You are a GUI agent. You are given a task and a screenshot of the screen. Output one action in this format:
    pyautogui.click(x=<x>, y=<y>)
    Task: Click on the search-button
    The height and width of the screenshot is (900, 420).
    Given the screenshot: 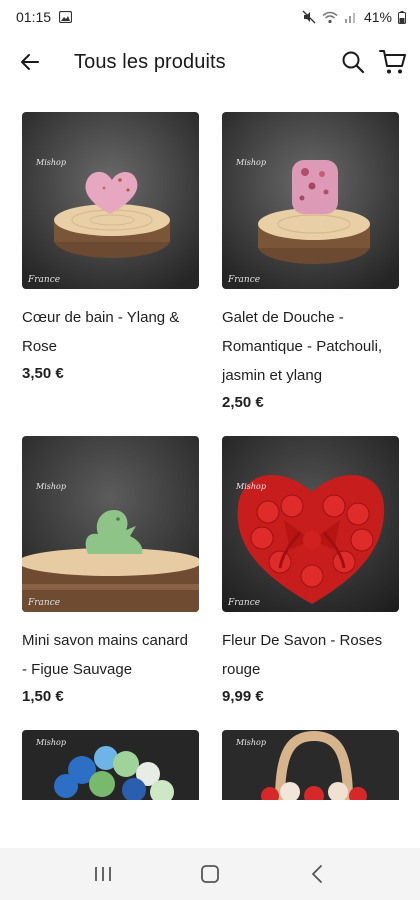 What is the action you would take?
    pyautogui.click(x=353, y=62)
    